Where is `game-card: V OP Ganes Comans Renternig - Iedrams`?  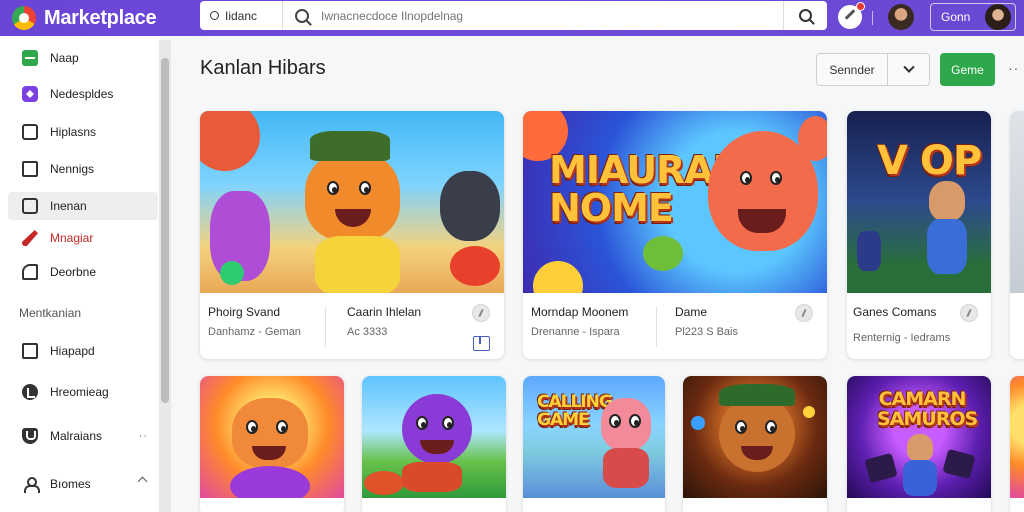 game-card: V OP Ganes Comans Renternig - Iedrams is located at coordinates (919, 235).